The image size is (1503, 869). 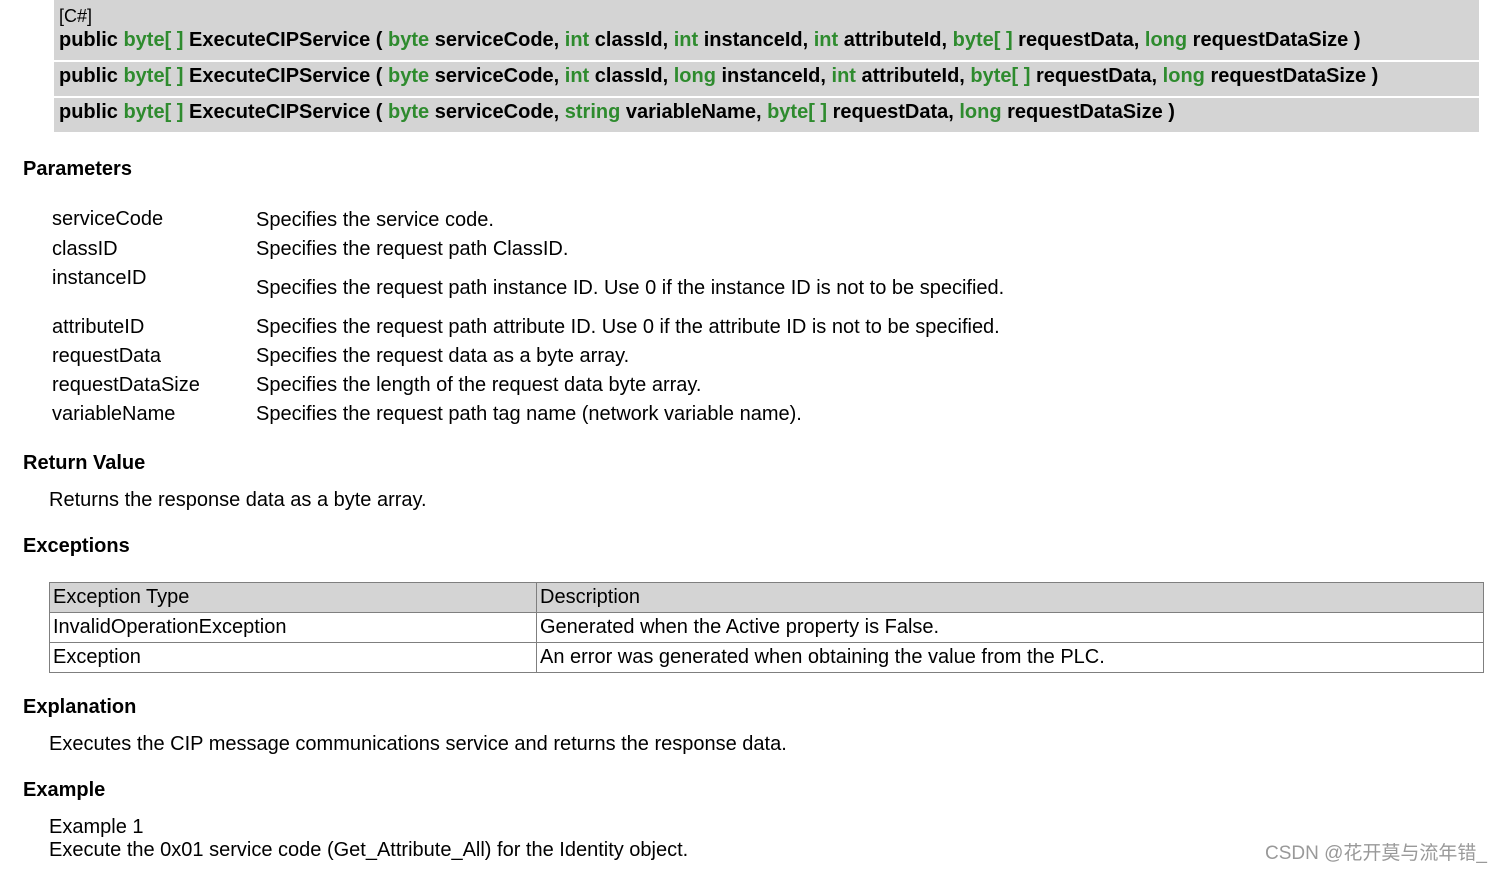 I want to click on type-keyword: string, so click(x=592, y=112).